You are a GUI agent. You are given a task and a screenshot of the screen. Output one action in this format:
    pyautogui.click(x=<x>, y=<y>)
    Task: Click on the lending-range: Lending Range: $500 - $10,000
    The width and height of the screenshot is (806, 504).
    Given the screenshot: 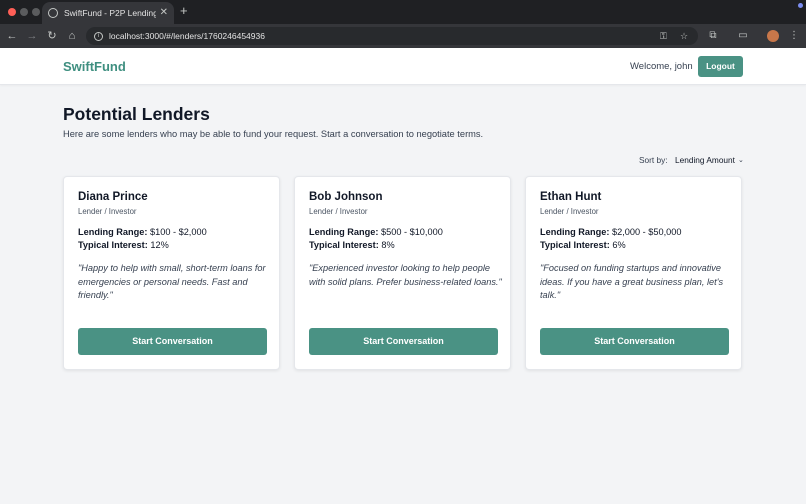 What is the action you would take?
    pyautogui.click(x=376, y=232)
    